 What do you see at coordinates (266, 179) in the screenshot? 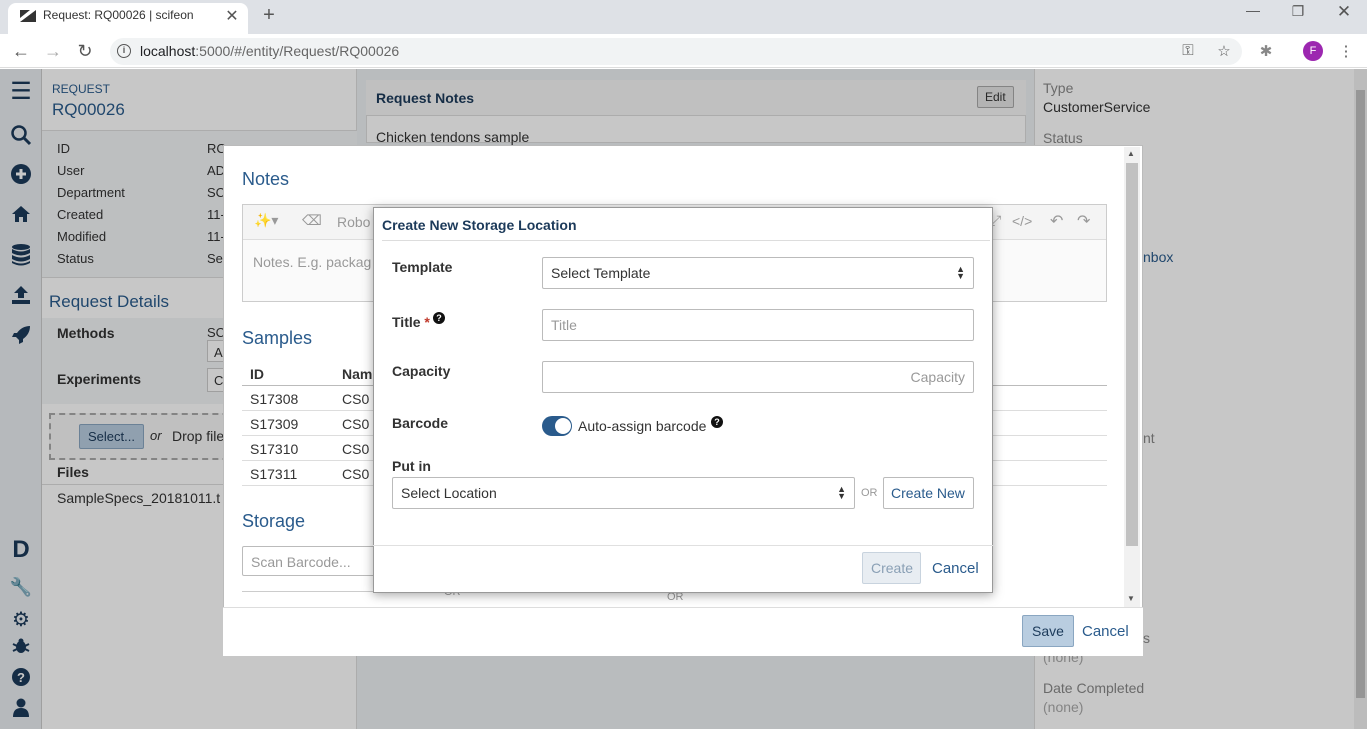
I see `notes-title: Notes` at bounding box center [266, 179].